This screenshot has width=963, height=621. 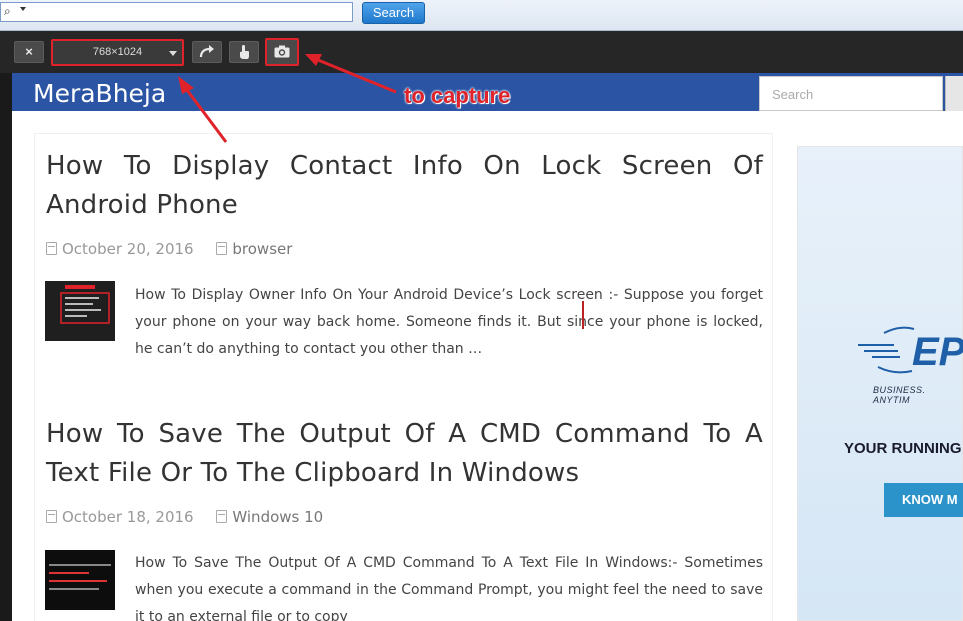 What do you see at coordinates (457, 95) in the screenshot?
I see `annotation-label: to capture` at bounding box center [457, 95].